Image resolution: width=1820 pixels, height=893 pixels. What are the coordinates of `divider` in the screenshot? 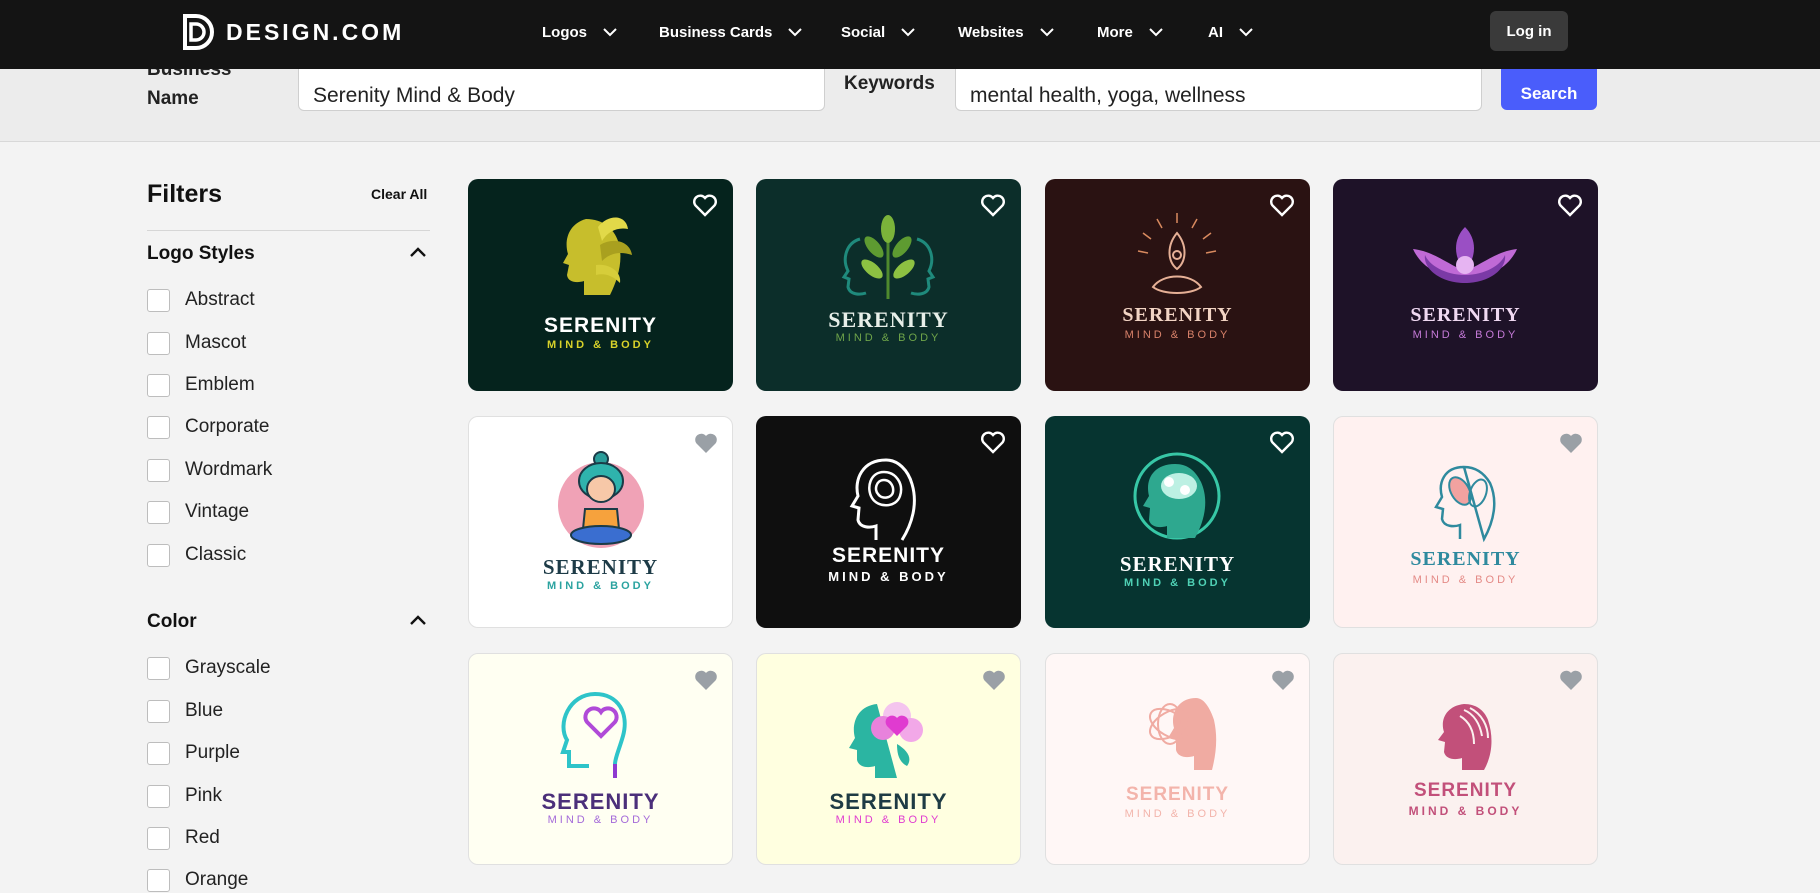 It's located at (288, 230).